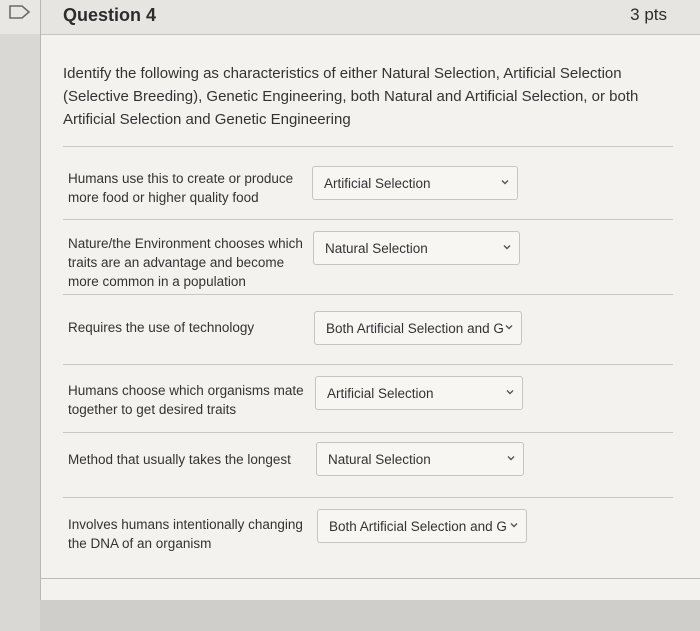 The width and height of the screenshot is (700, 631). Describe the element at coordinates (110, 15) in the screenshot. I see `question-title: Question 4` at that location.